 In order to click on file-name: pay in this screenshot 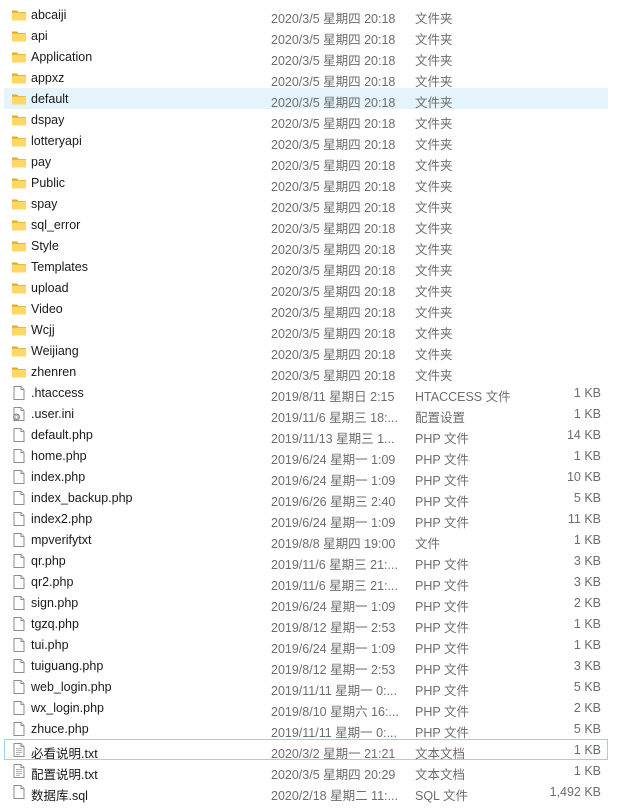, I will do `click(41, 162)`.